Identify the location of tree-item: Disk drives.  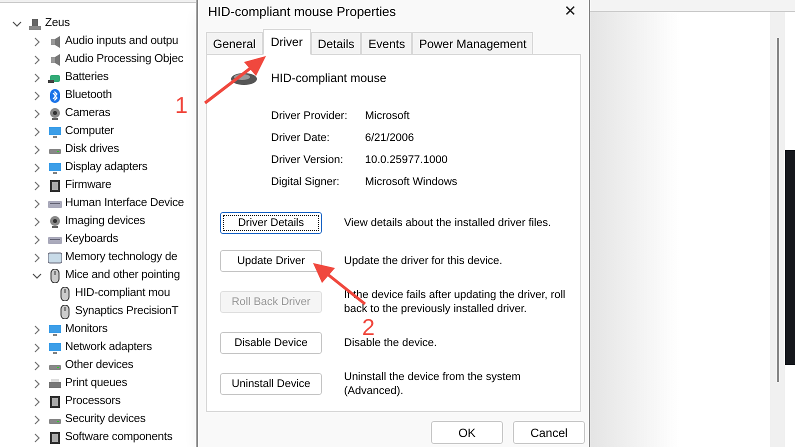
(92, 150).